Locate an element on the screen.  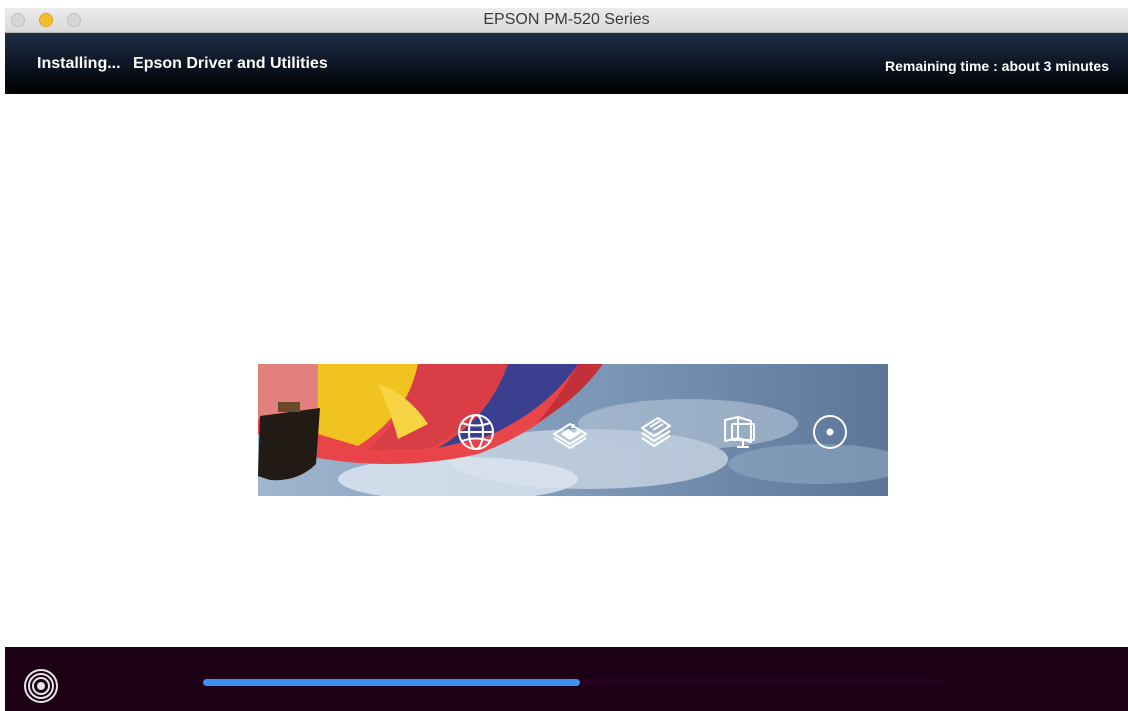
installer-footer is located at coordinates (566, 679).